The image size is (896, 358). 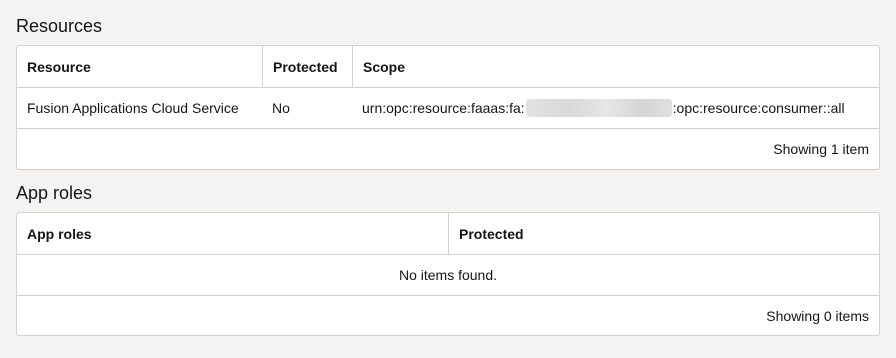 I want to click on empty-row: No items found., so click(x=448, y=275).